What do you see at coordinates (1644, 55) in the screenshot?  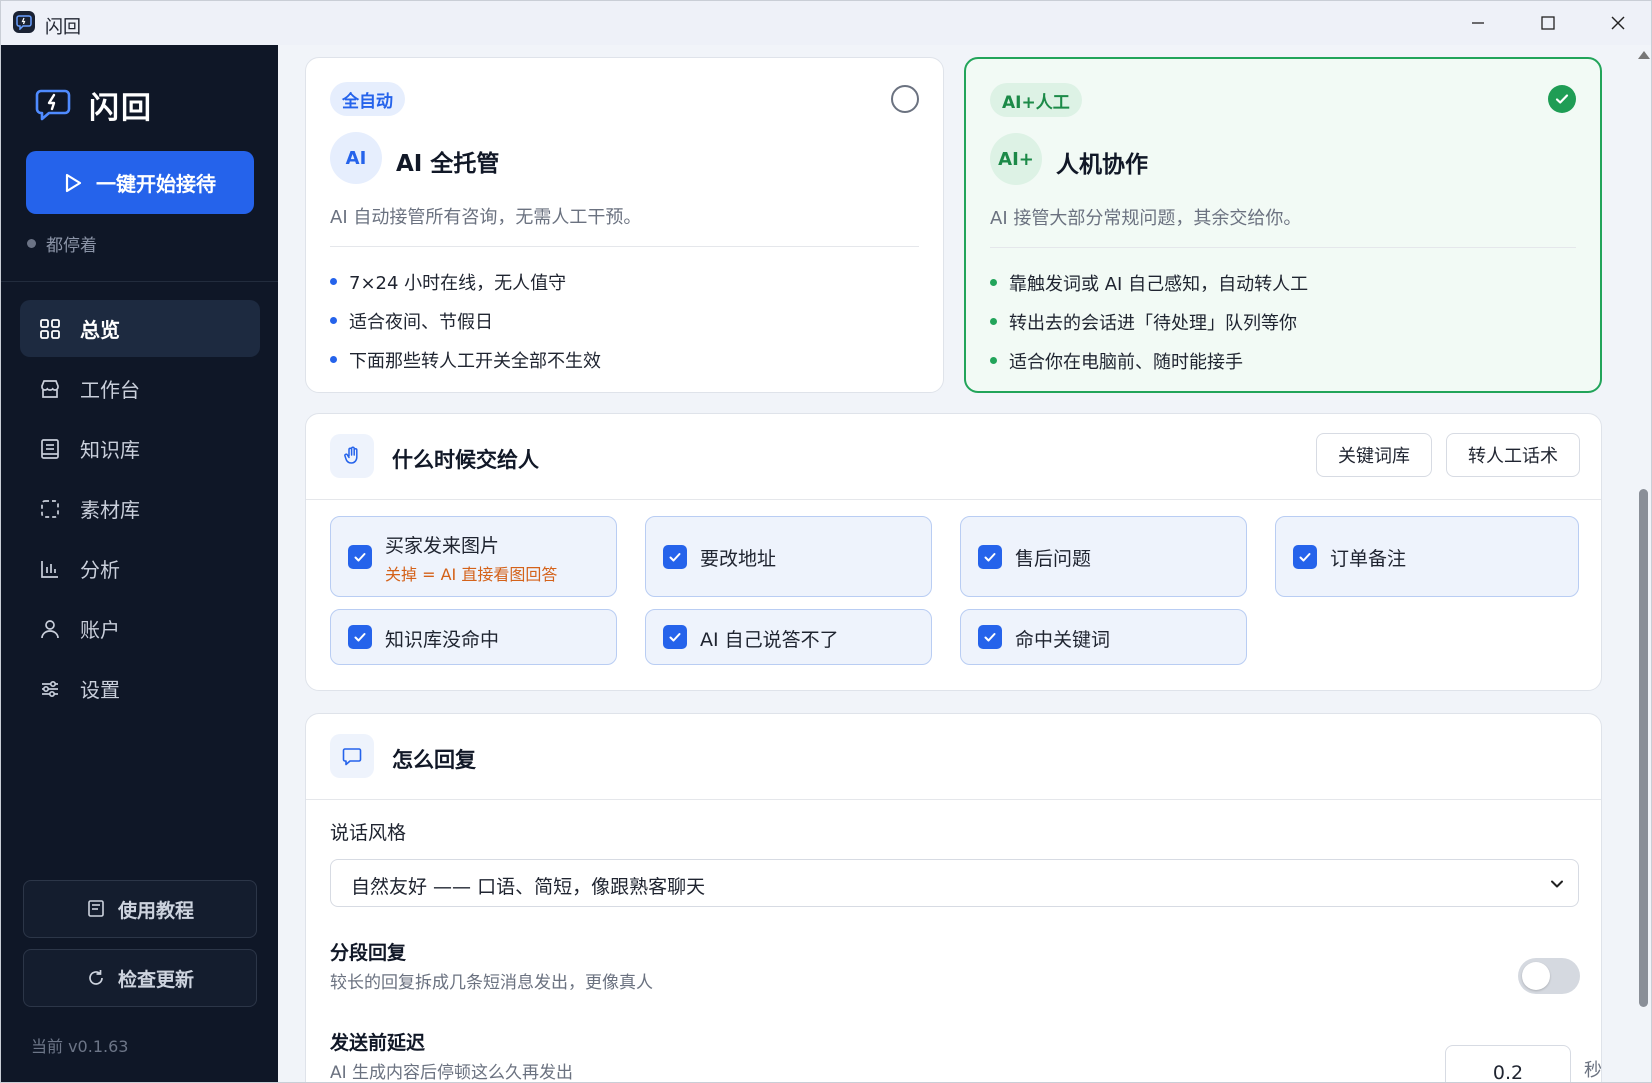 I see `scroll-up-arrow-icon` at bounding box center [1644, 55].